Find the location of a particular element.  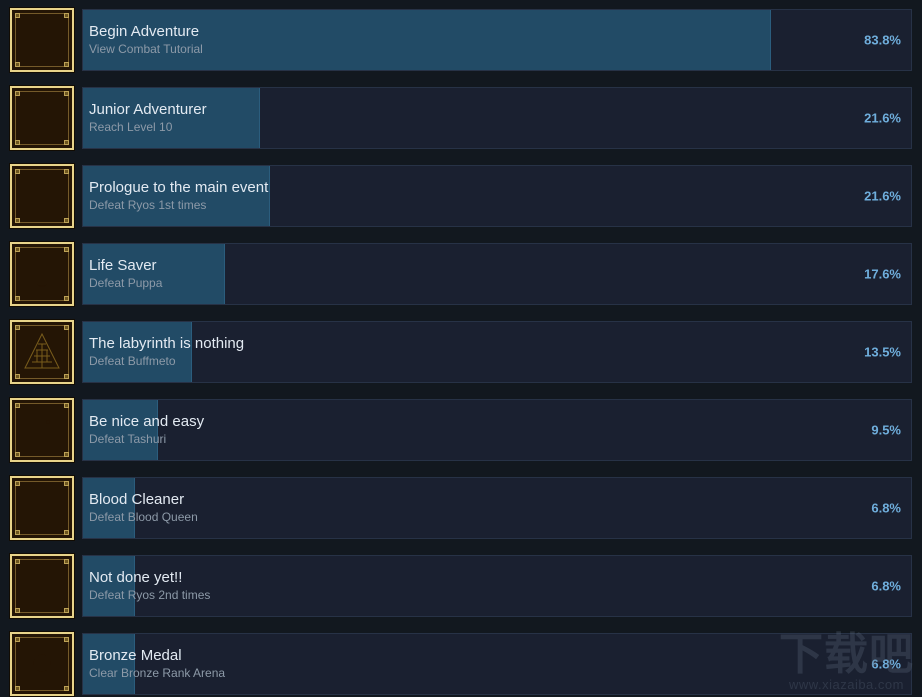

level-ten-icon is located at coordinates (42, 118).